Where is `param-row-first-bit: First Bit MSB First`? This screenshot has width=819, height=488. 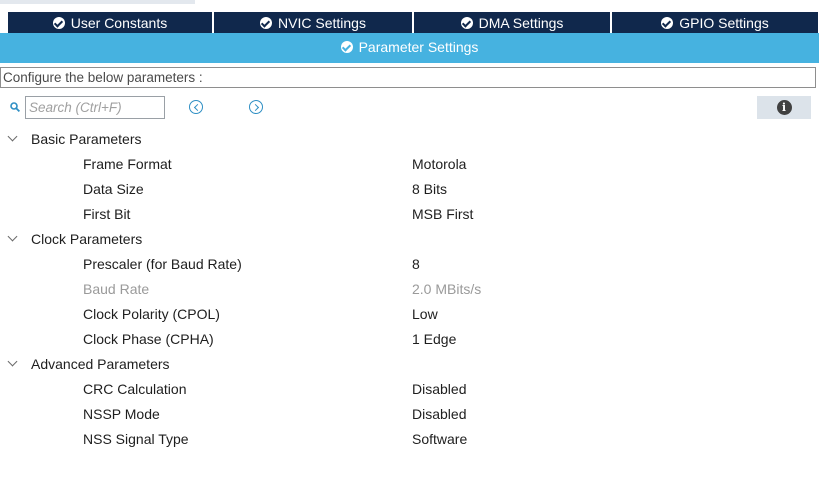 param-row-first-bit: First Bit MSB First is located at coordinates (409, 214).